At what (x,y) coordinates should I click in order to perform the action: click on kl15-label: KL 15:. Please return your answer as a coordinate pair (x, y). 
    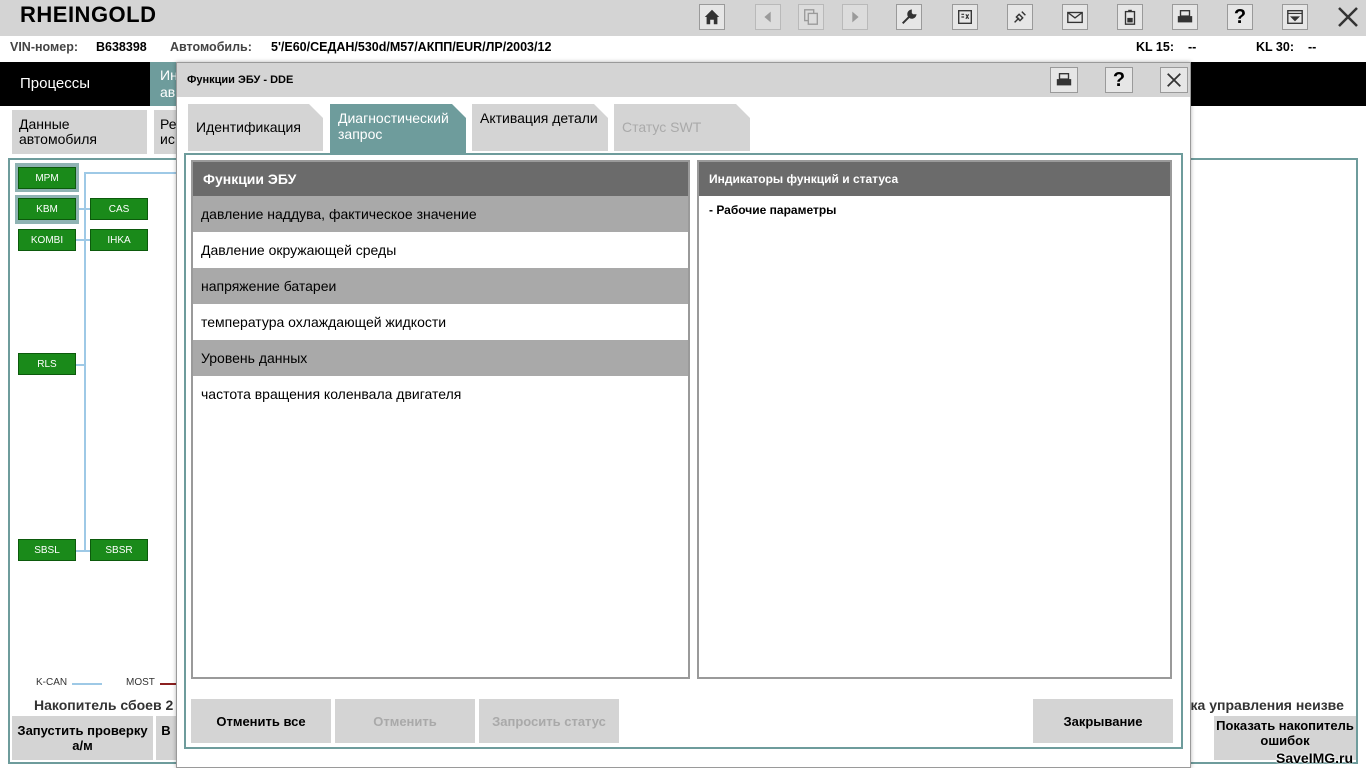
    Looking at the image, I should click on (1155, 47).